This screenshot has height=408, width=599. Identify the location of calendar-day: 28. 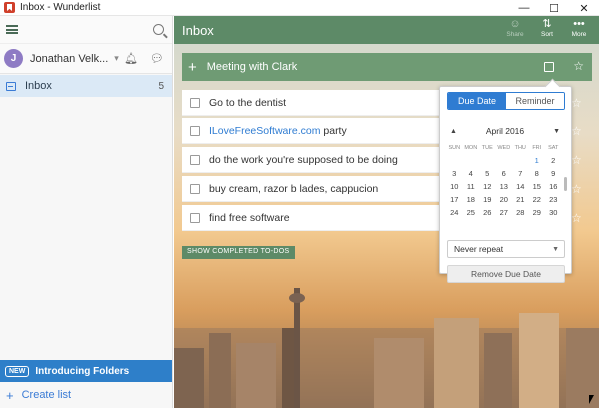
(520, 212).